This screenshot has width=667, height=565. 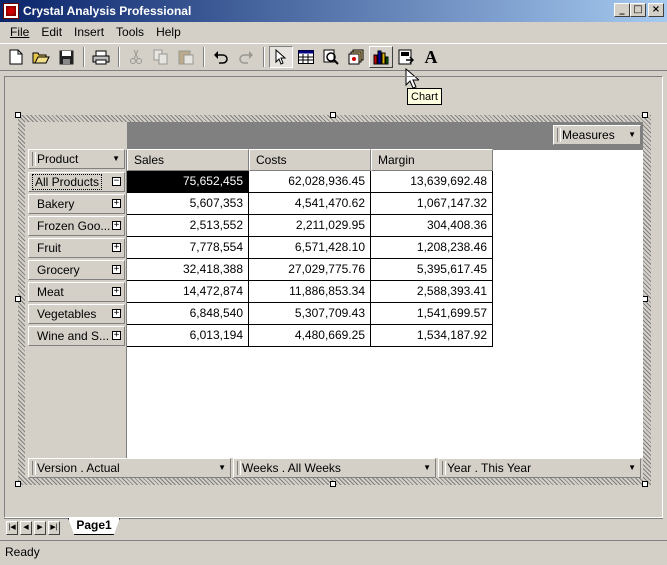 What do you see at coordinates (432, 204) in the screenshot?
I see `data-cell: 1,067,147.32` at bounding box center [432, 204].